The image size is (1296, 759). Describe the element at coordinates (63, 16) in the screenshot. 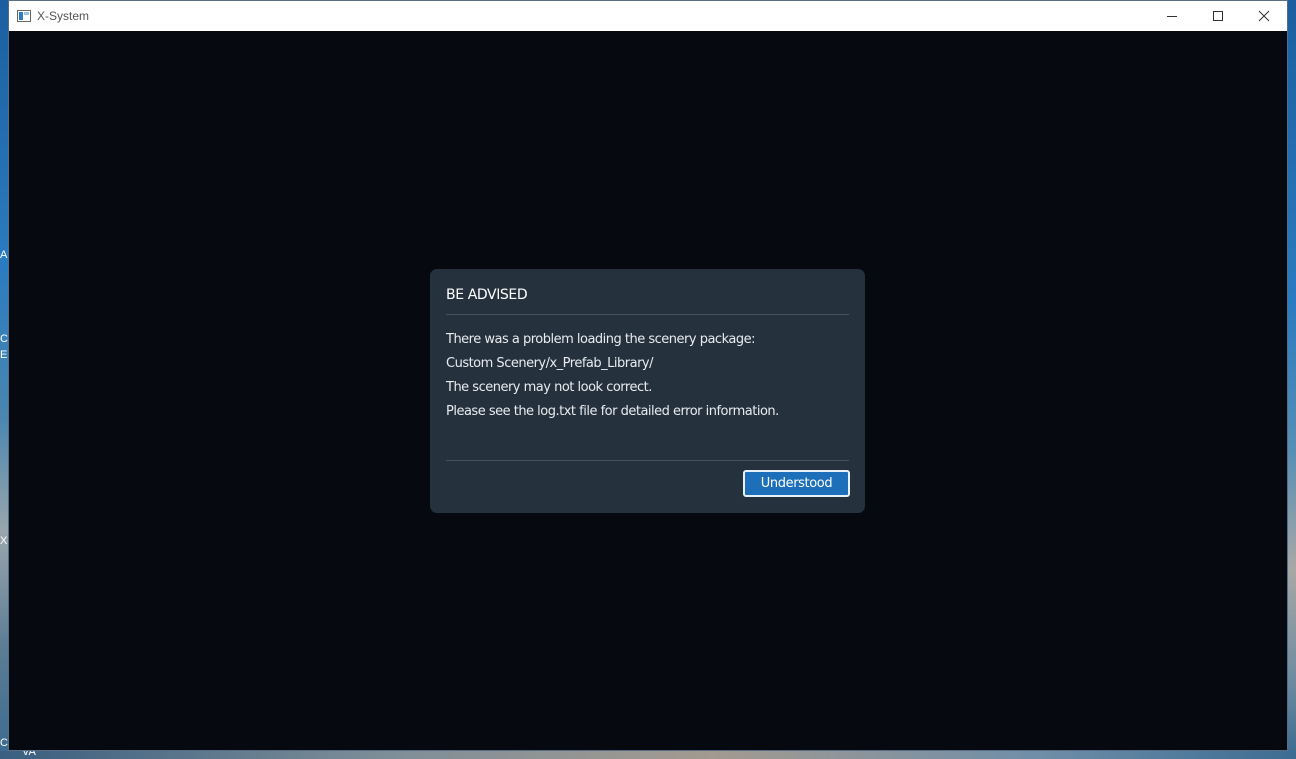

I see `window-title: X-System` at that location.